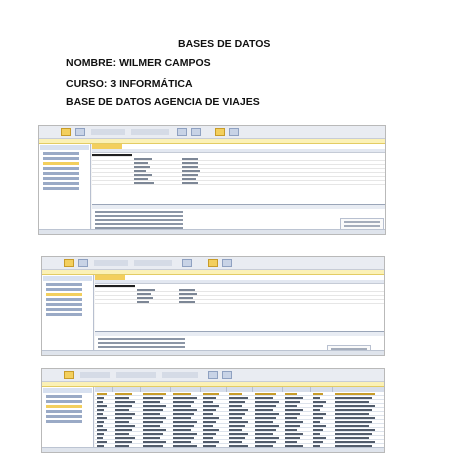  Describe the element at coordinates (163, 102) in the screenshot. I see `database-name-line: BASE DE DATOS AGENCIA DE VIAJES` at that location.